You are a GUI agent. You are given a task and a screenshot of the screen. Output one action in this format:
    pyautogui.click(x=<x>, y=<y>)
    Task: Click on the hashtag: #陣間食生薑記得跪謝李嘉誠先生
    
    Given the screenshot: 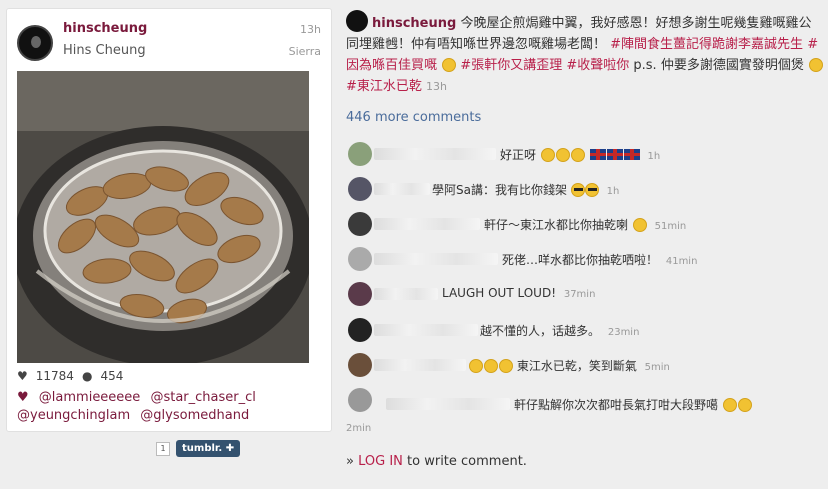 What is the action you would take?
    pyautogui.click(x=706, y=44)
    